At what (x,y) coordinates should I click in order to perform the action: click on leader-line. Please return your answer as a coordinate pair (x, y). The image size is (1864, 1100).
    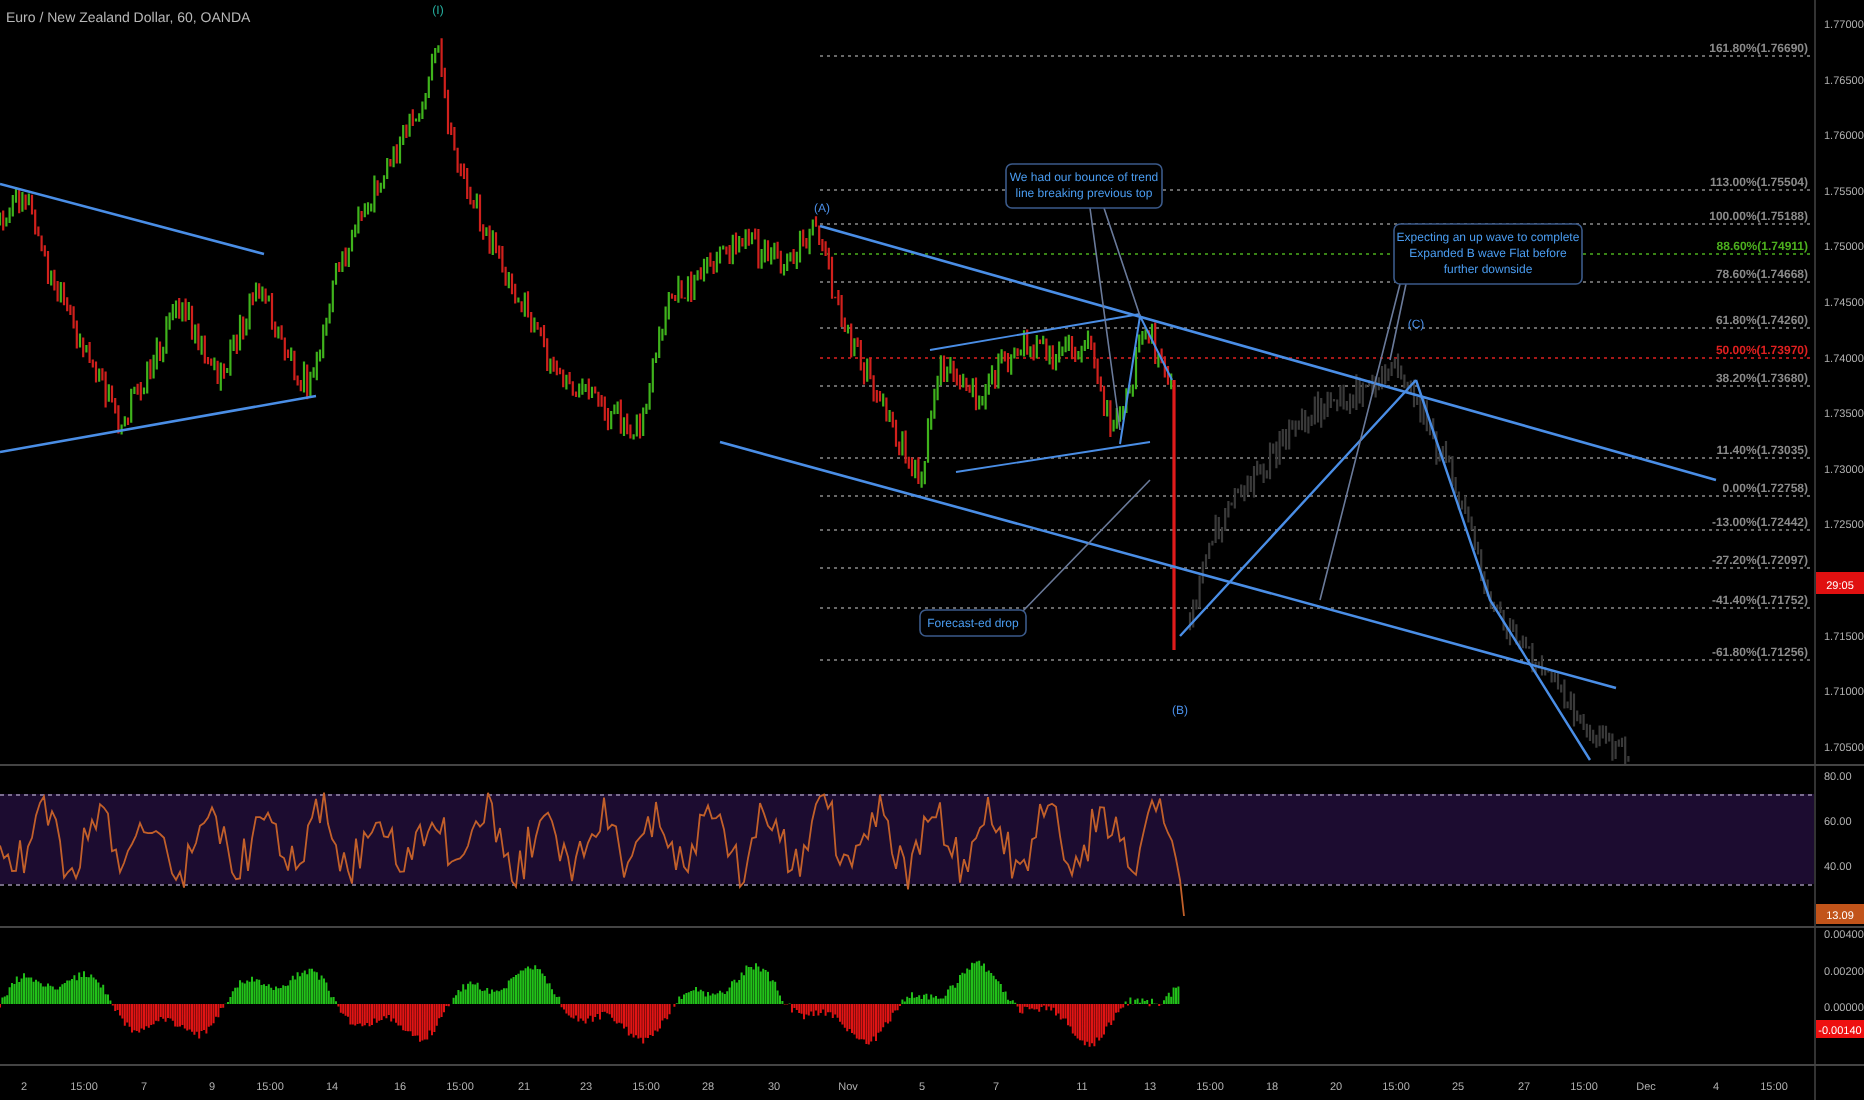
    Looking at the image, I should click on (1086, 546).